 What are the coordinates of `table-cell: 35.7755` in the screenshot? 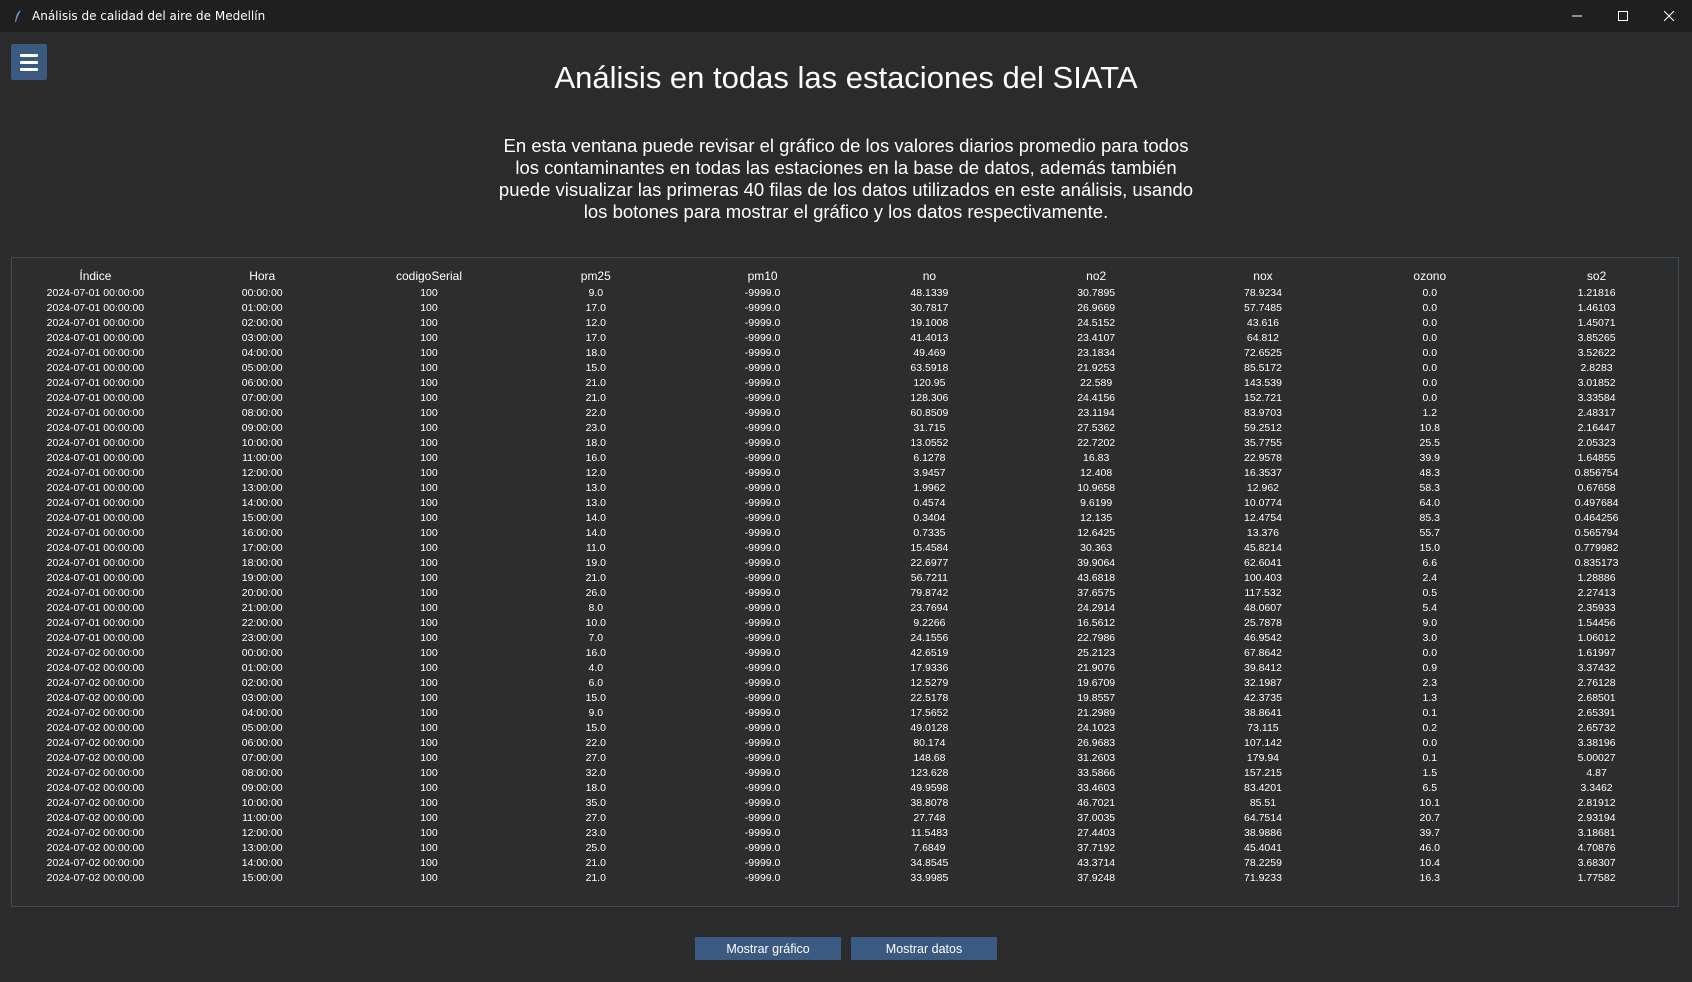 It's located at (1262, 443).